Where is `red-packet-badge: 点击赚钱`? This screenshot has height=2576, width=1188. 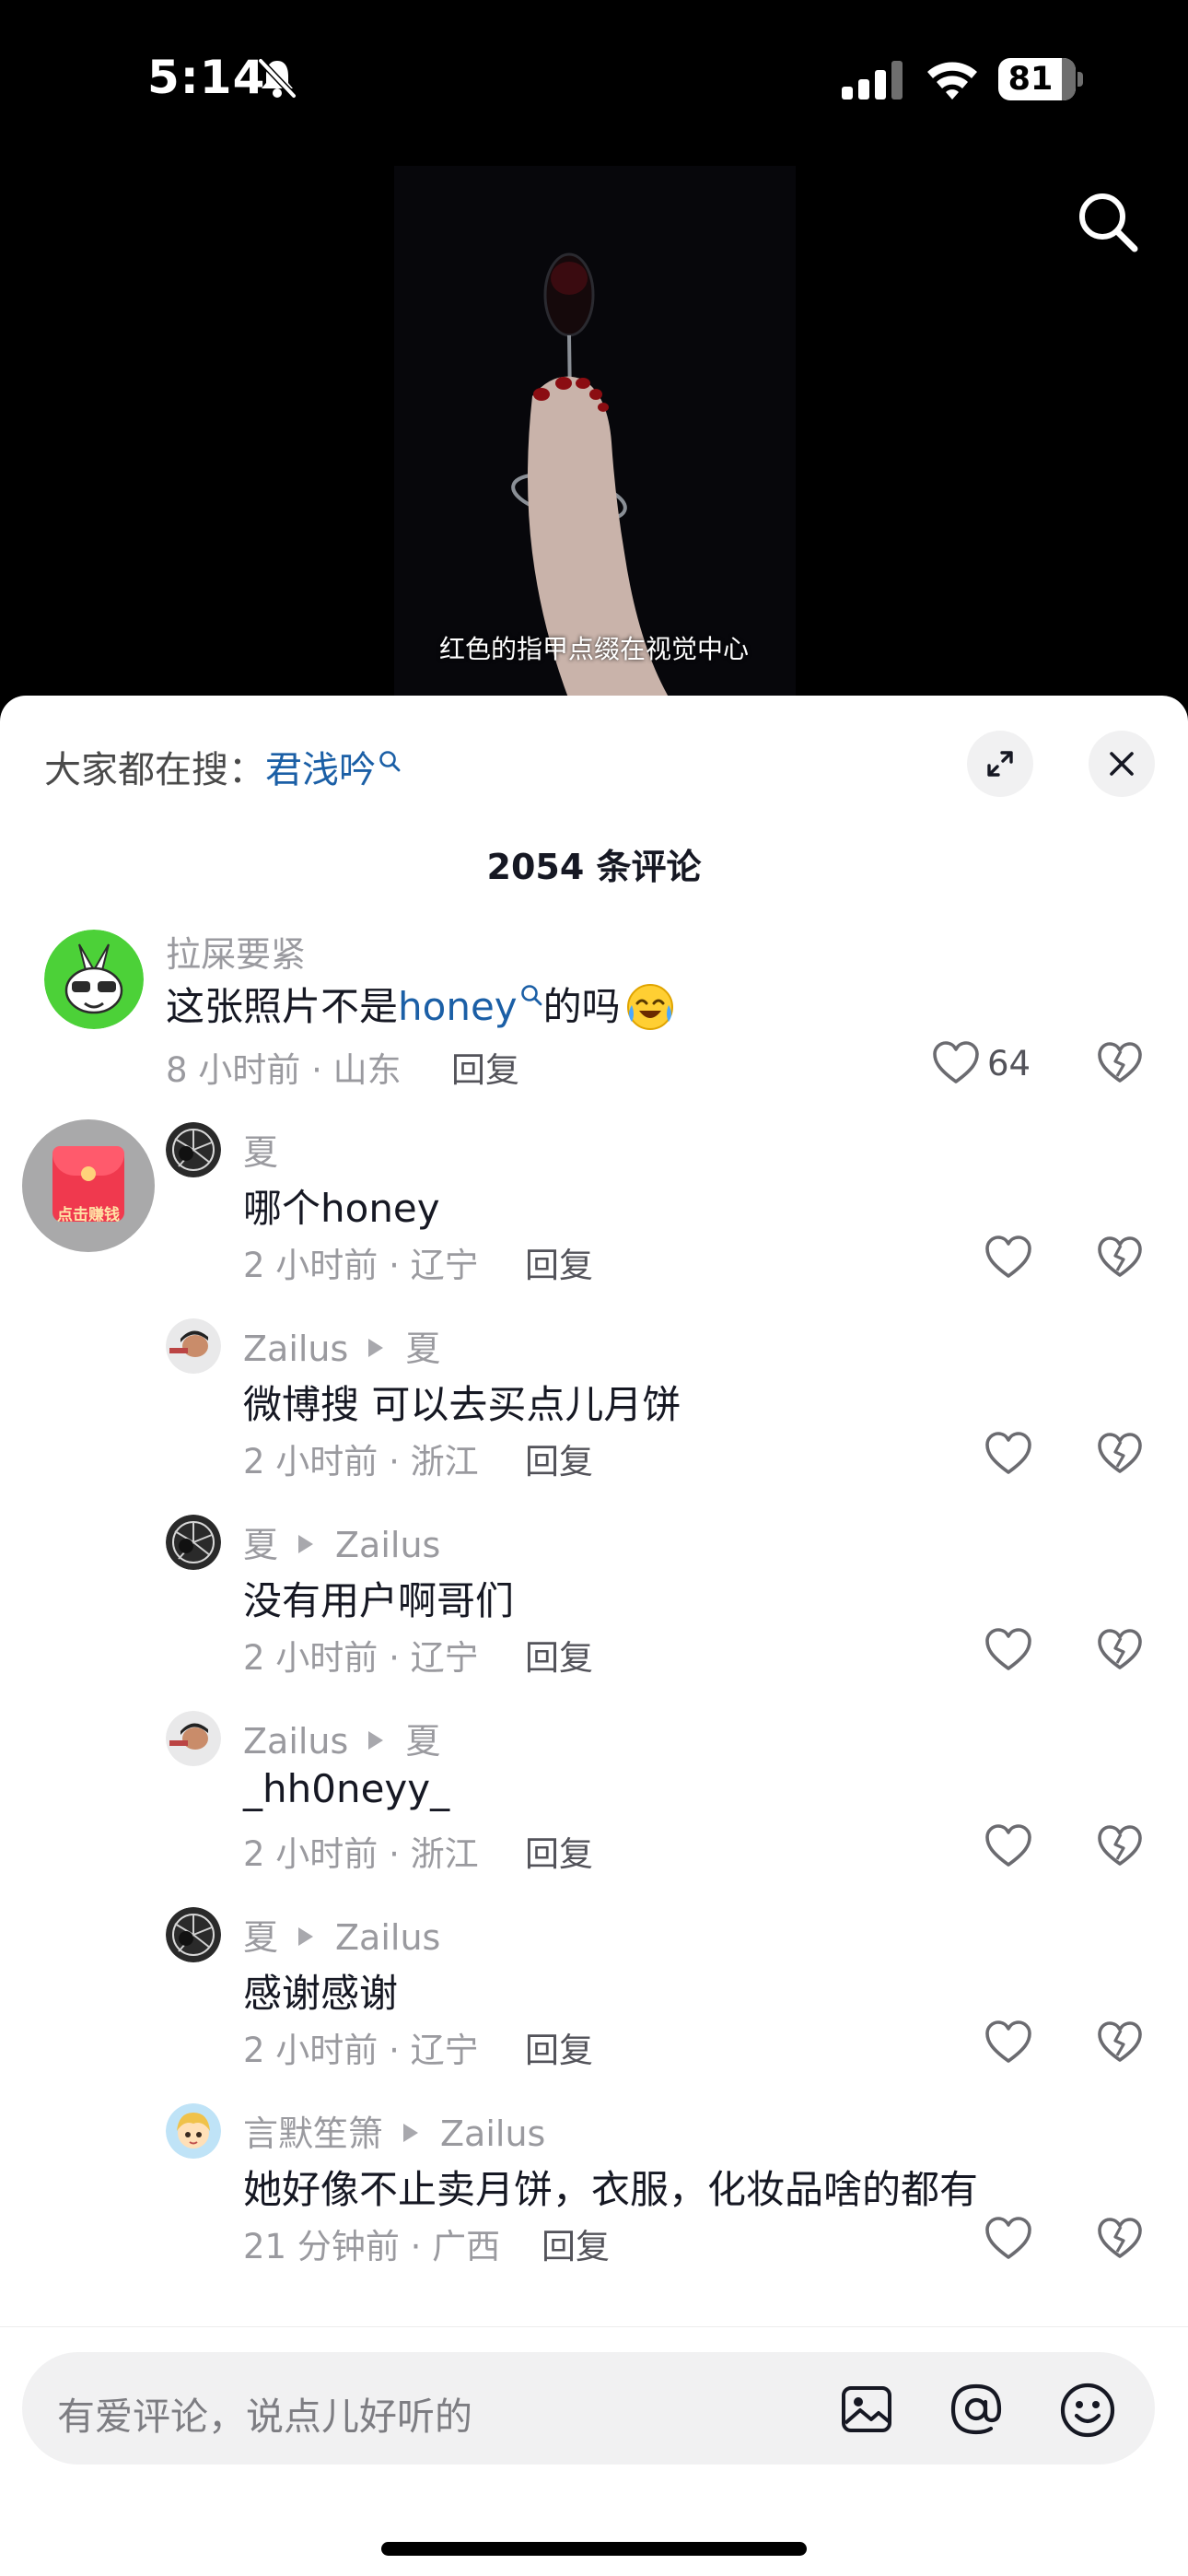
red-packet-badge: 点击赚钱 is located at coordinates (88, 1185).